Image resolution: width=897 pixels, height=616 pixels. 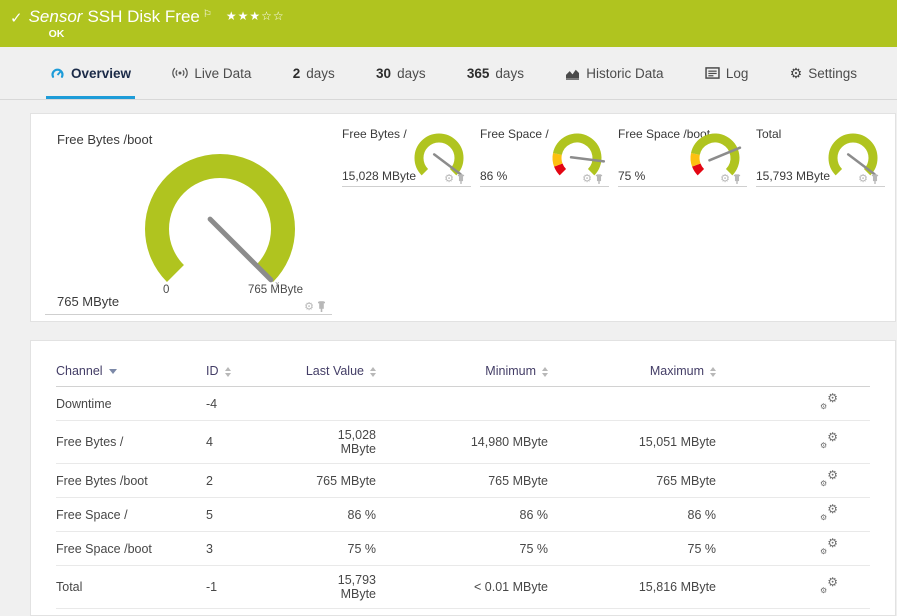 What do you see at coordinates (166, 290) in the screenshot?
I see `gauge-scale-min-label: 0` at bounding box center [166, 290].